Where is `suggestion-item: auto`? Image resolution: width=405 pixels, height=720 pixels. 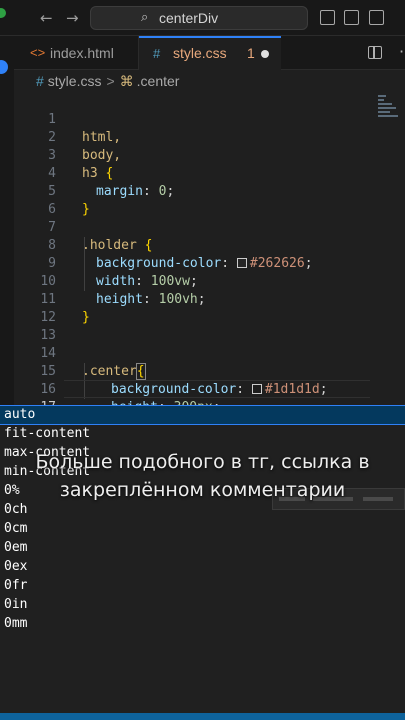 suggestion-item: auto is located at coordinates (202, 415).